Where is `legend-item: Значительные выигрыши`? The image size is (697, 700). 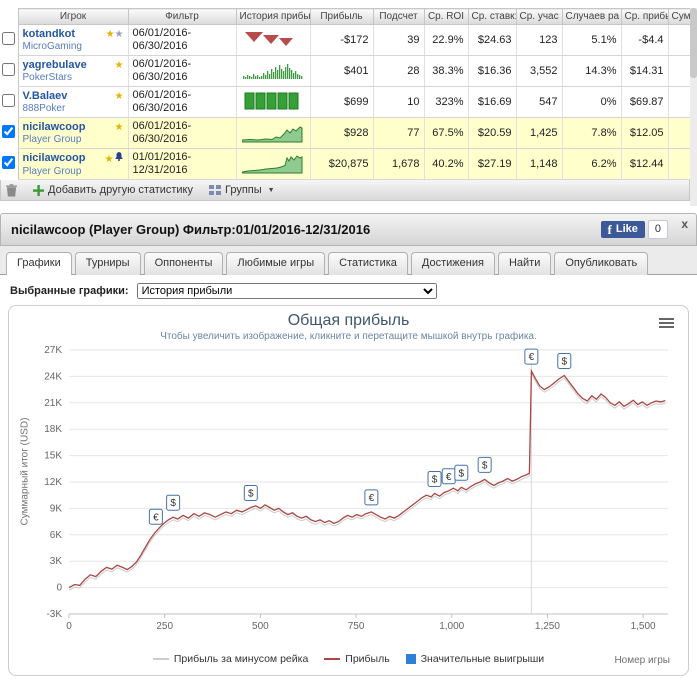
legend-item: Значительные выигрыши is located at coordinates (475, 659).